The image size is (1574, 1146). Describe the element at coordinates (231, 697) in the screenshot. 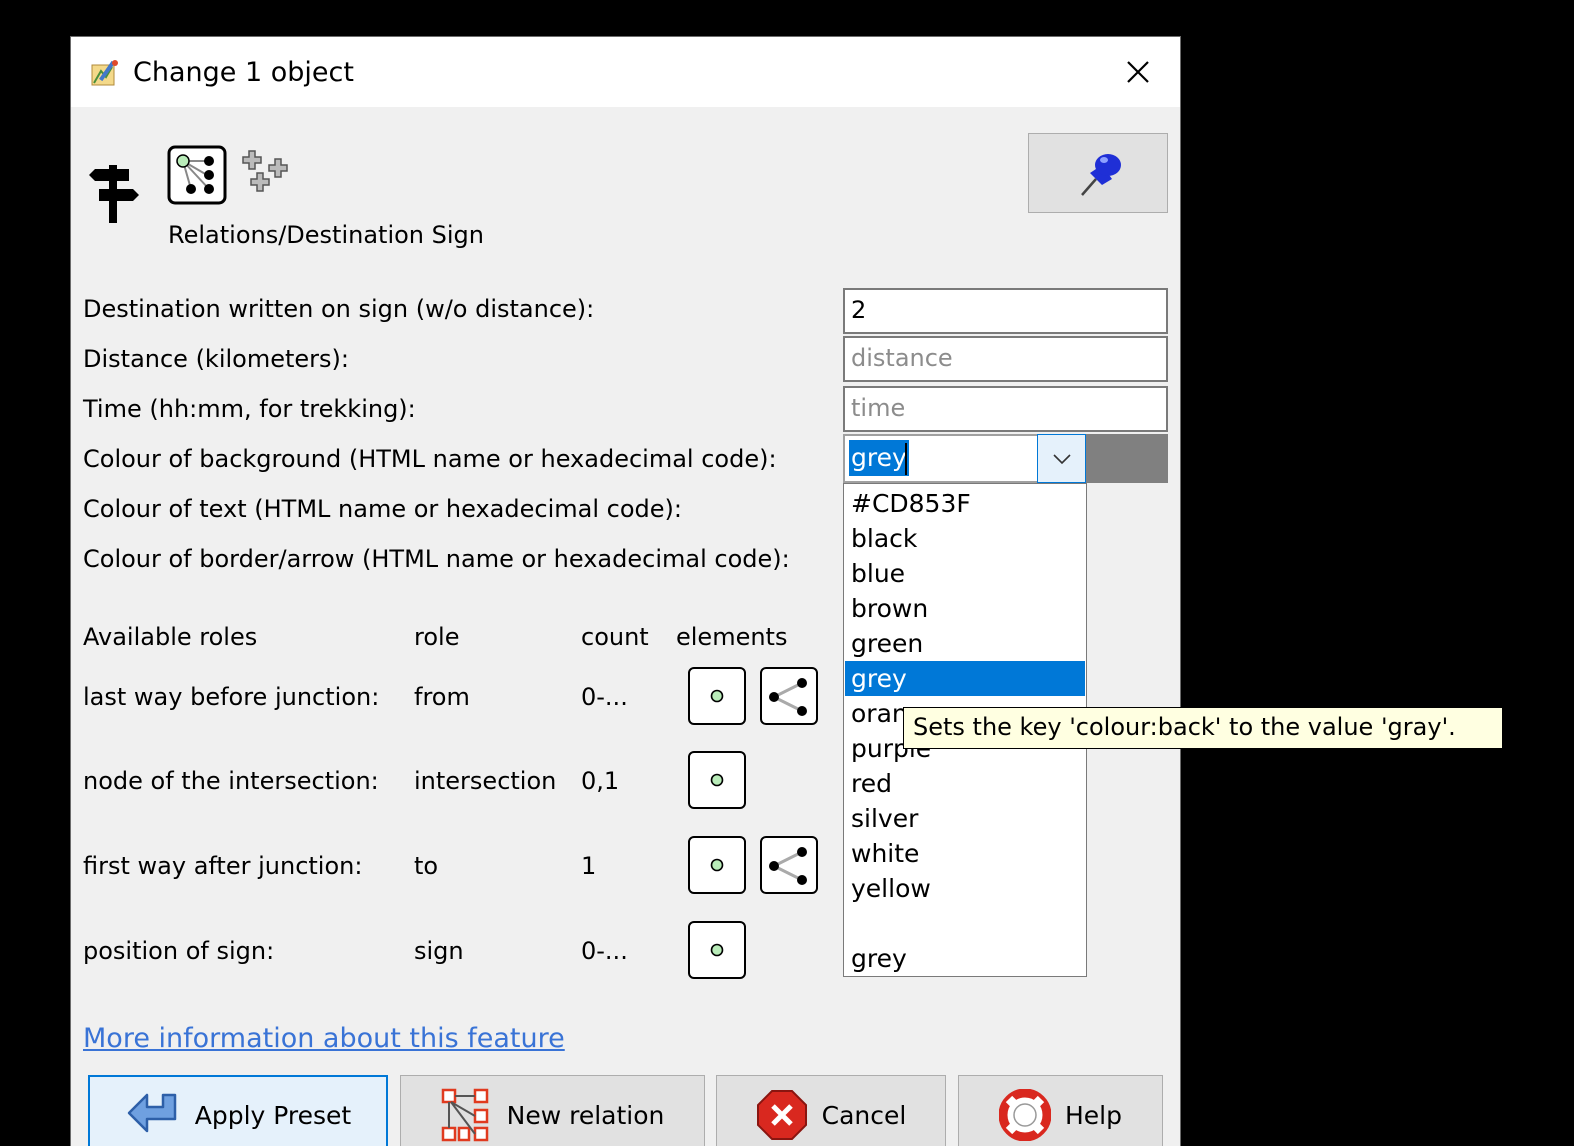

I see `role-row-label: last way before junction:` at that location.